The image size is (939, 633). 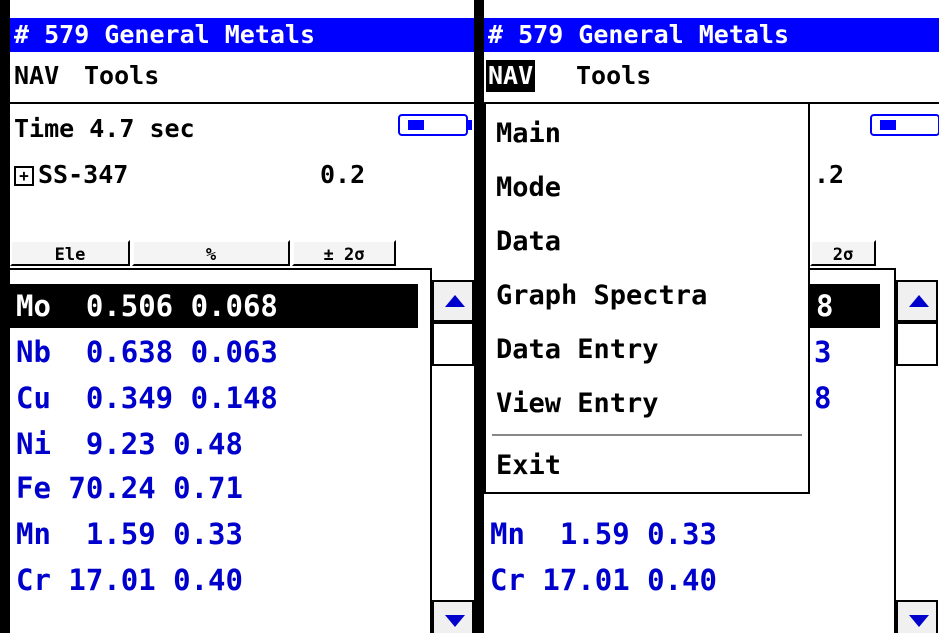 I want to click on result-row-nb: 3, so click(x=820, y=352).